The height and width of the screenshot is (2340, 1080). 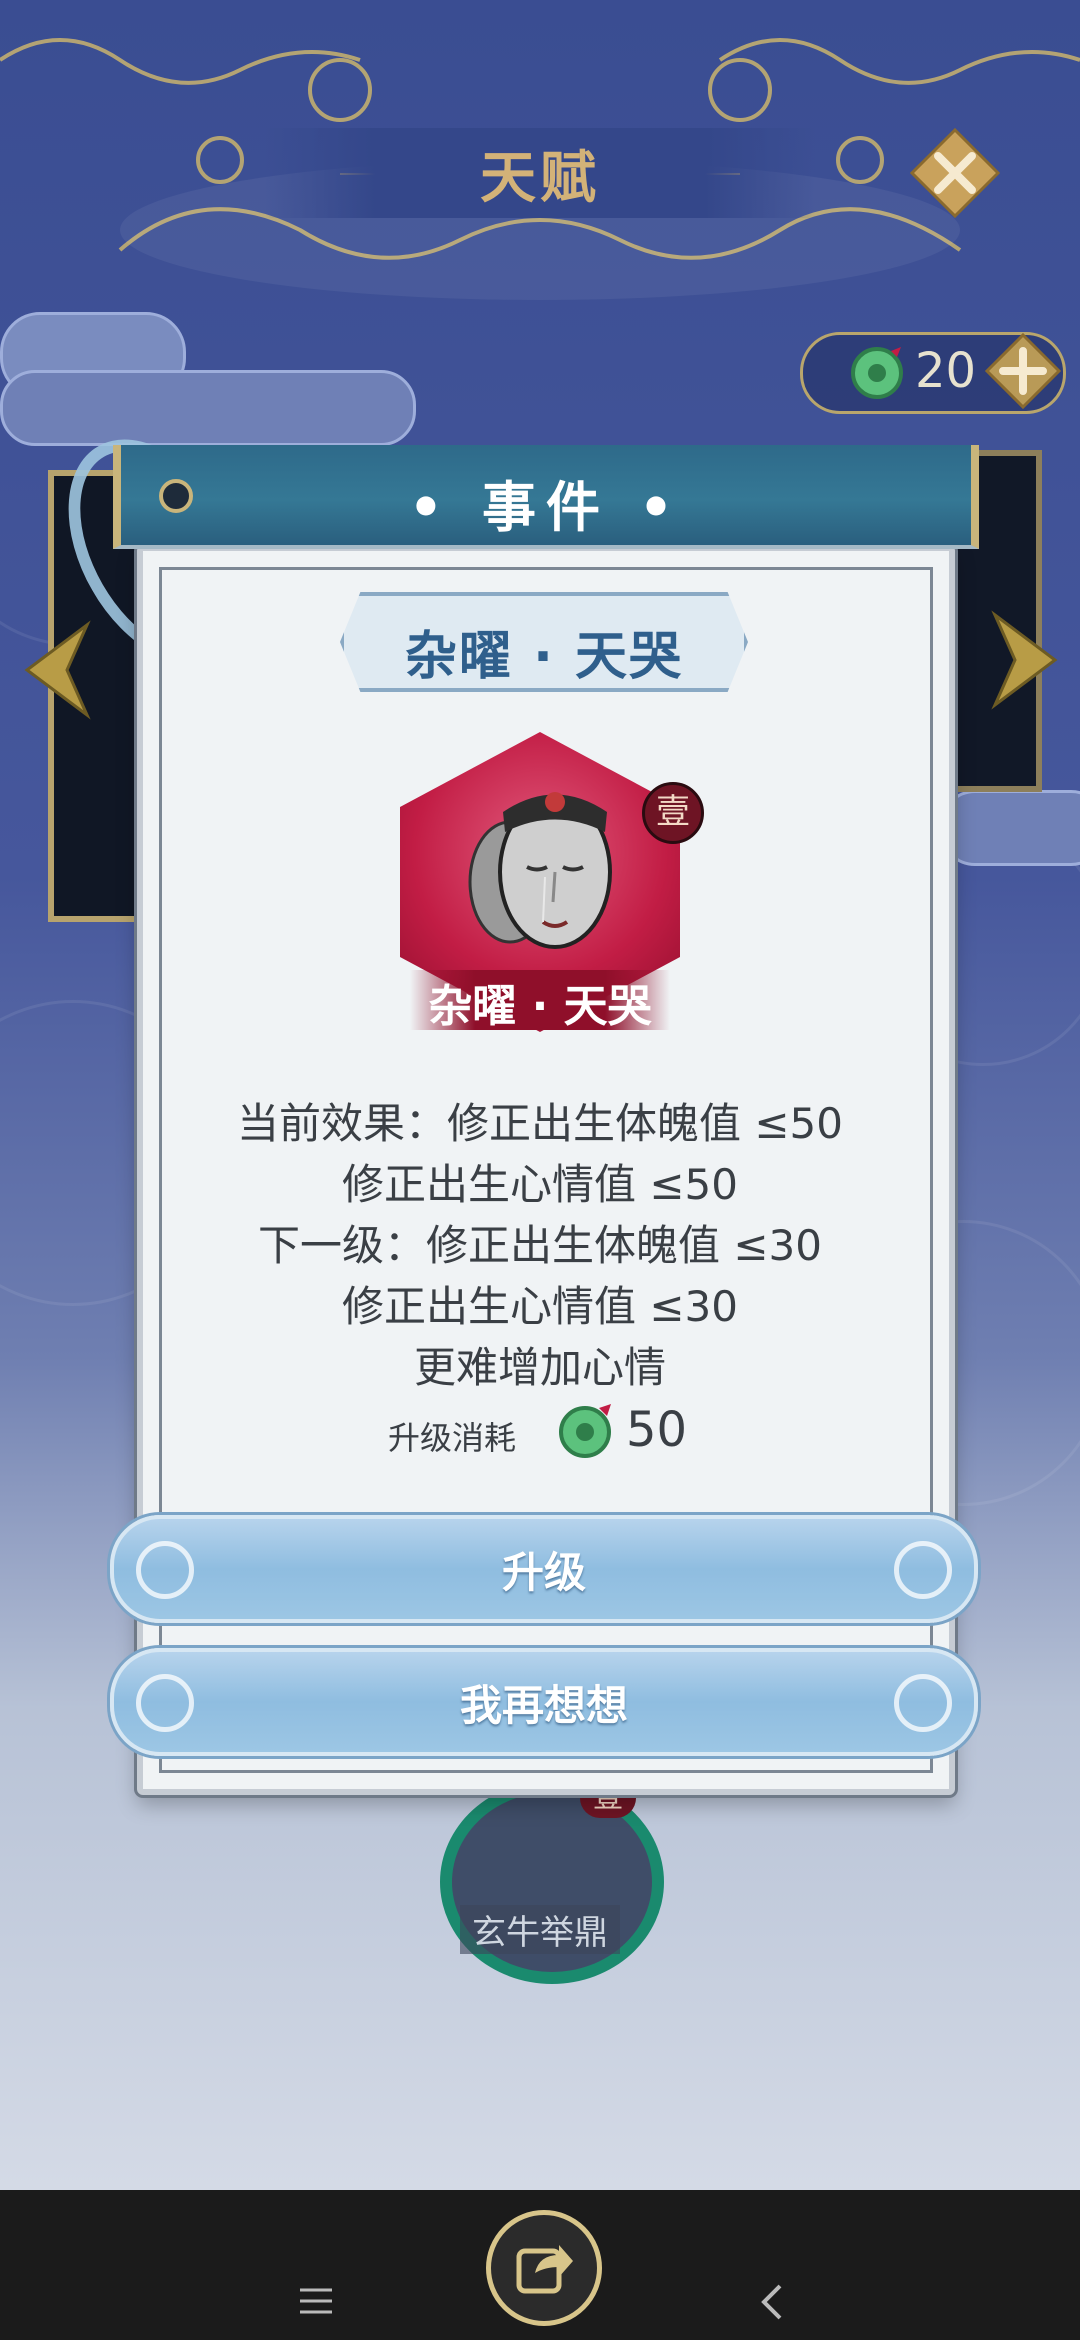 What do you see at coordinates (540, 1006) in the screenshot?
I see `card-caption: 杂曜 · 天哭` at bounding box center [540, 1006].